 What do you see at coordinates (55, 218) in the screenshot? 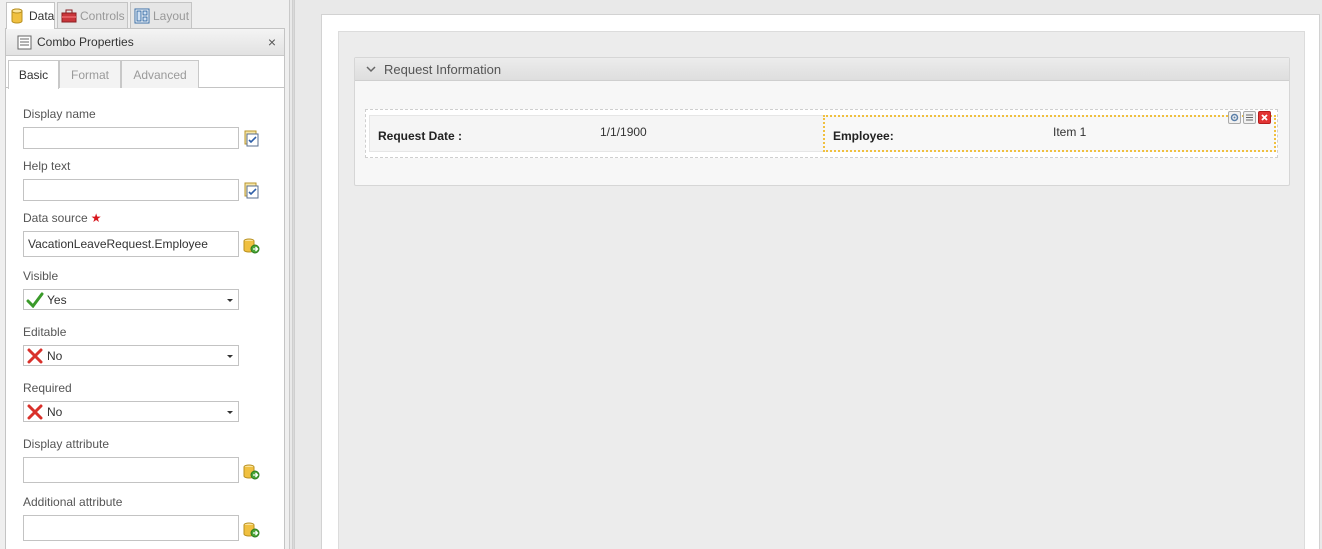
I see `data-source-label-text: Data source` at bounding box center [55, 218].